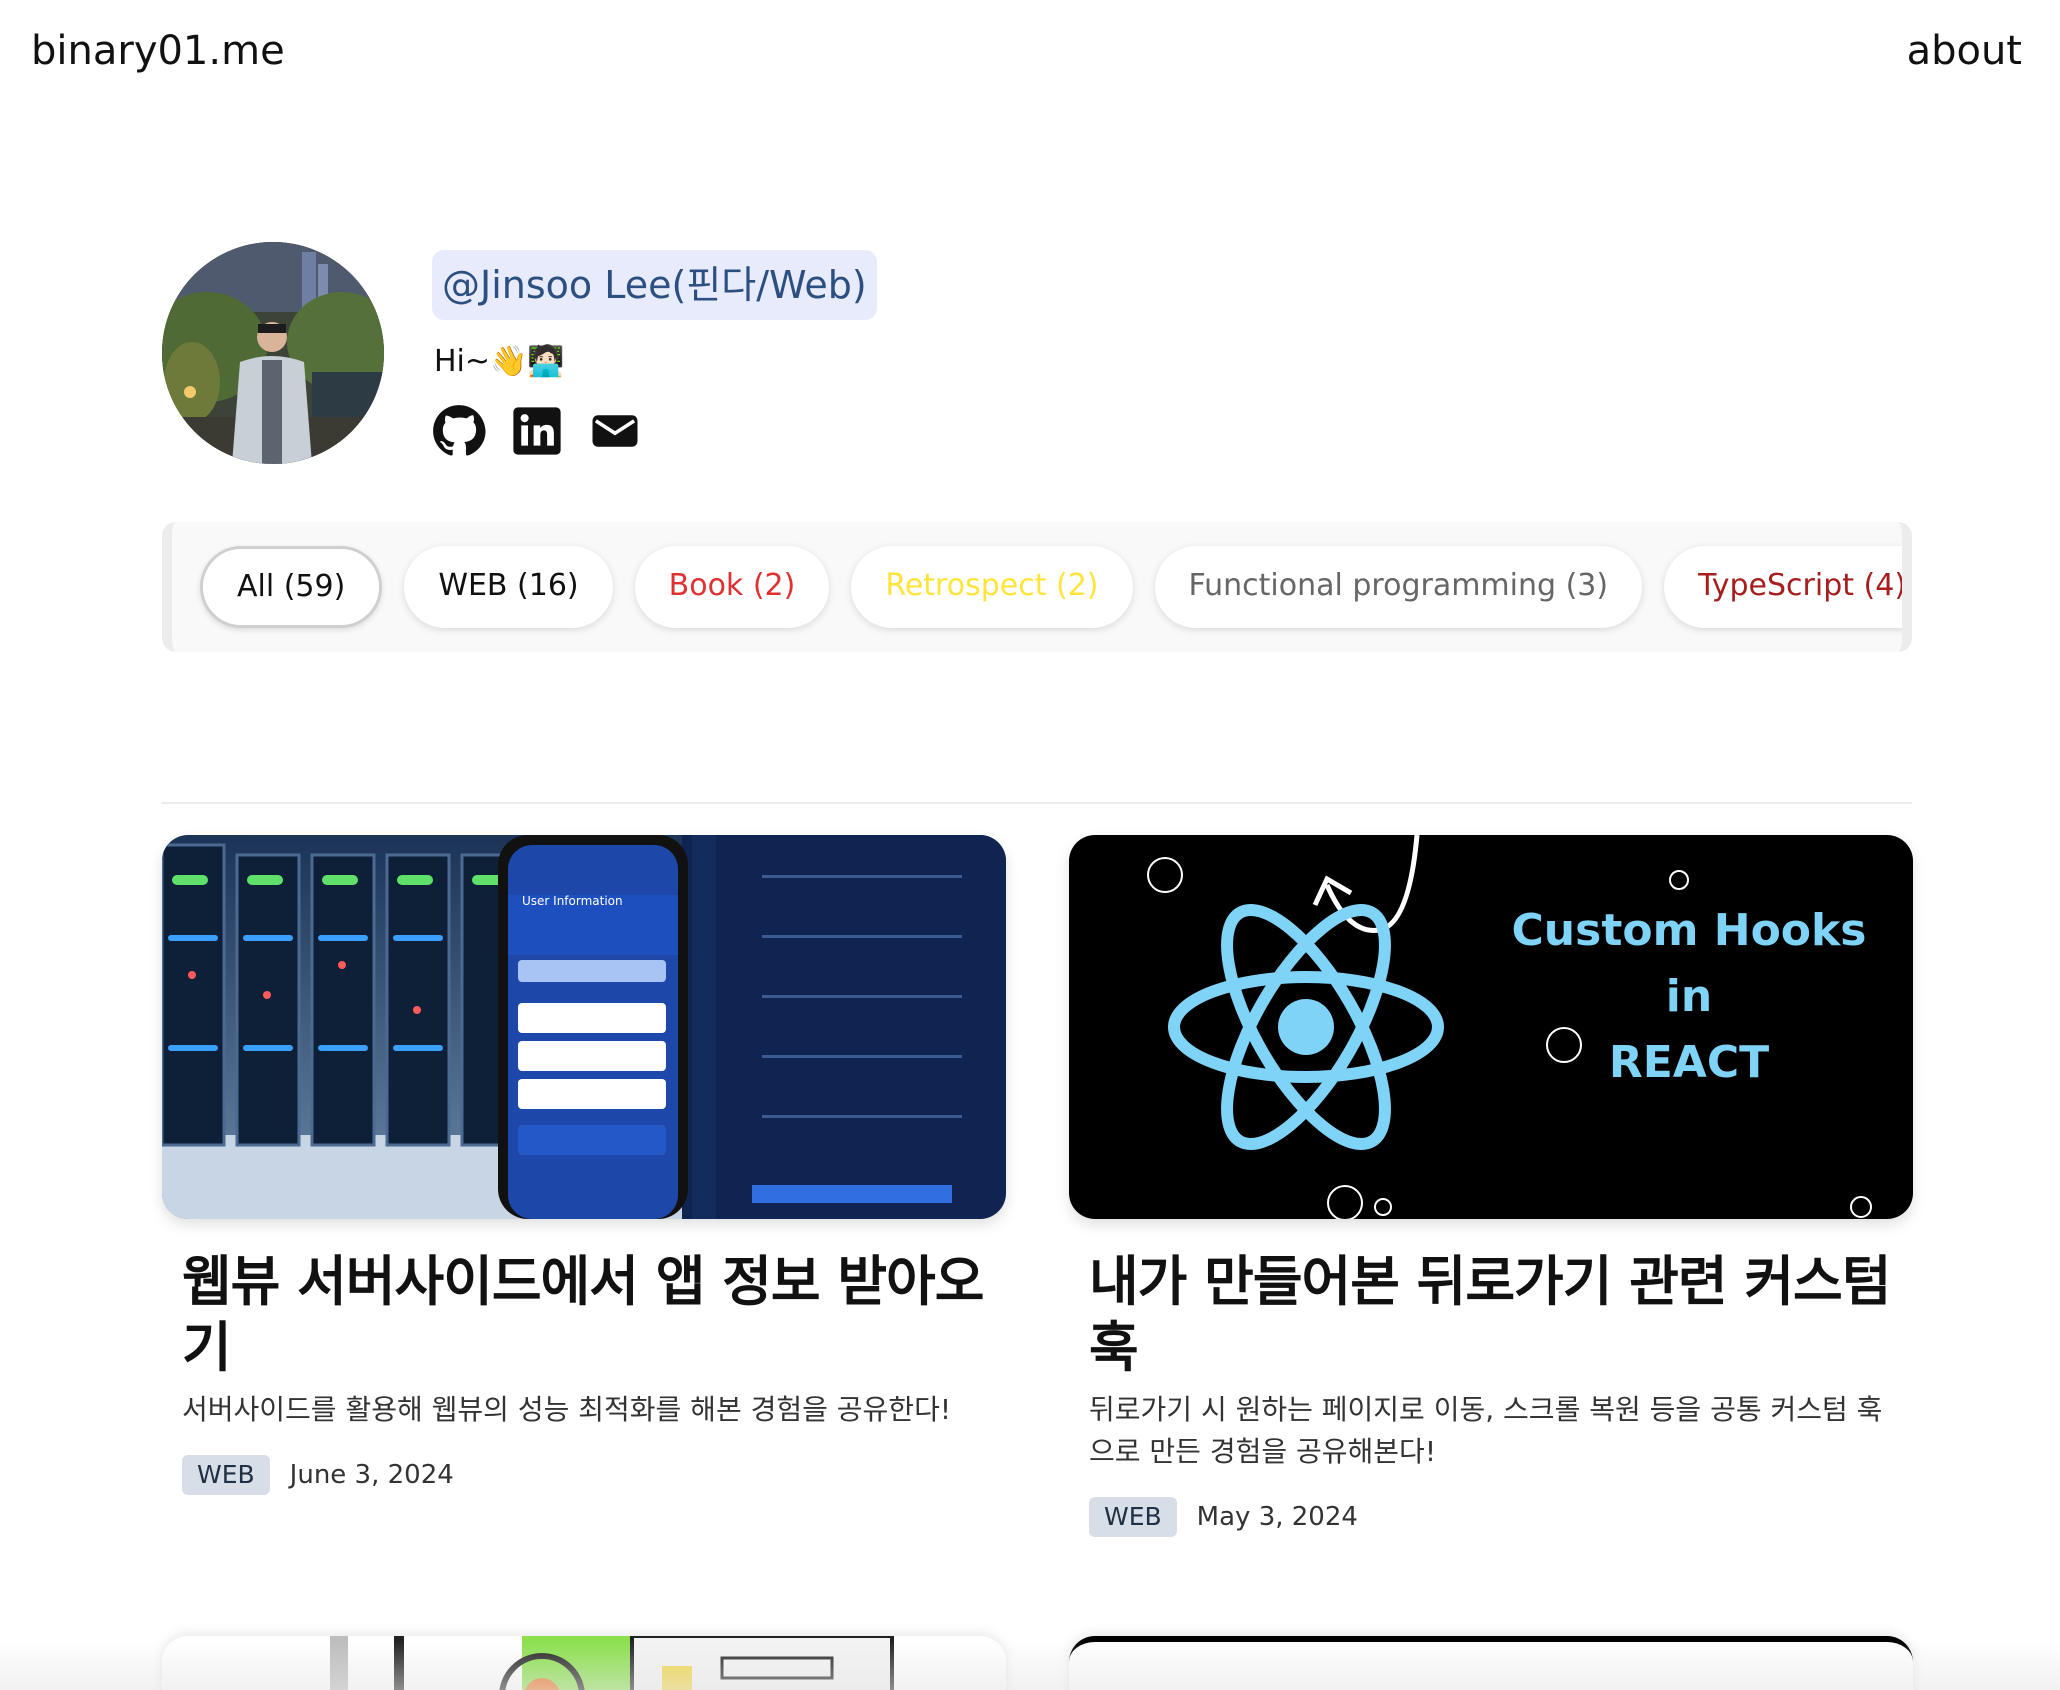 This screenshot has width=2060, height=1690. I want to click on mail-icon, so click(615, 431).